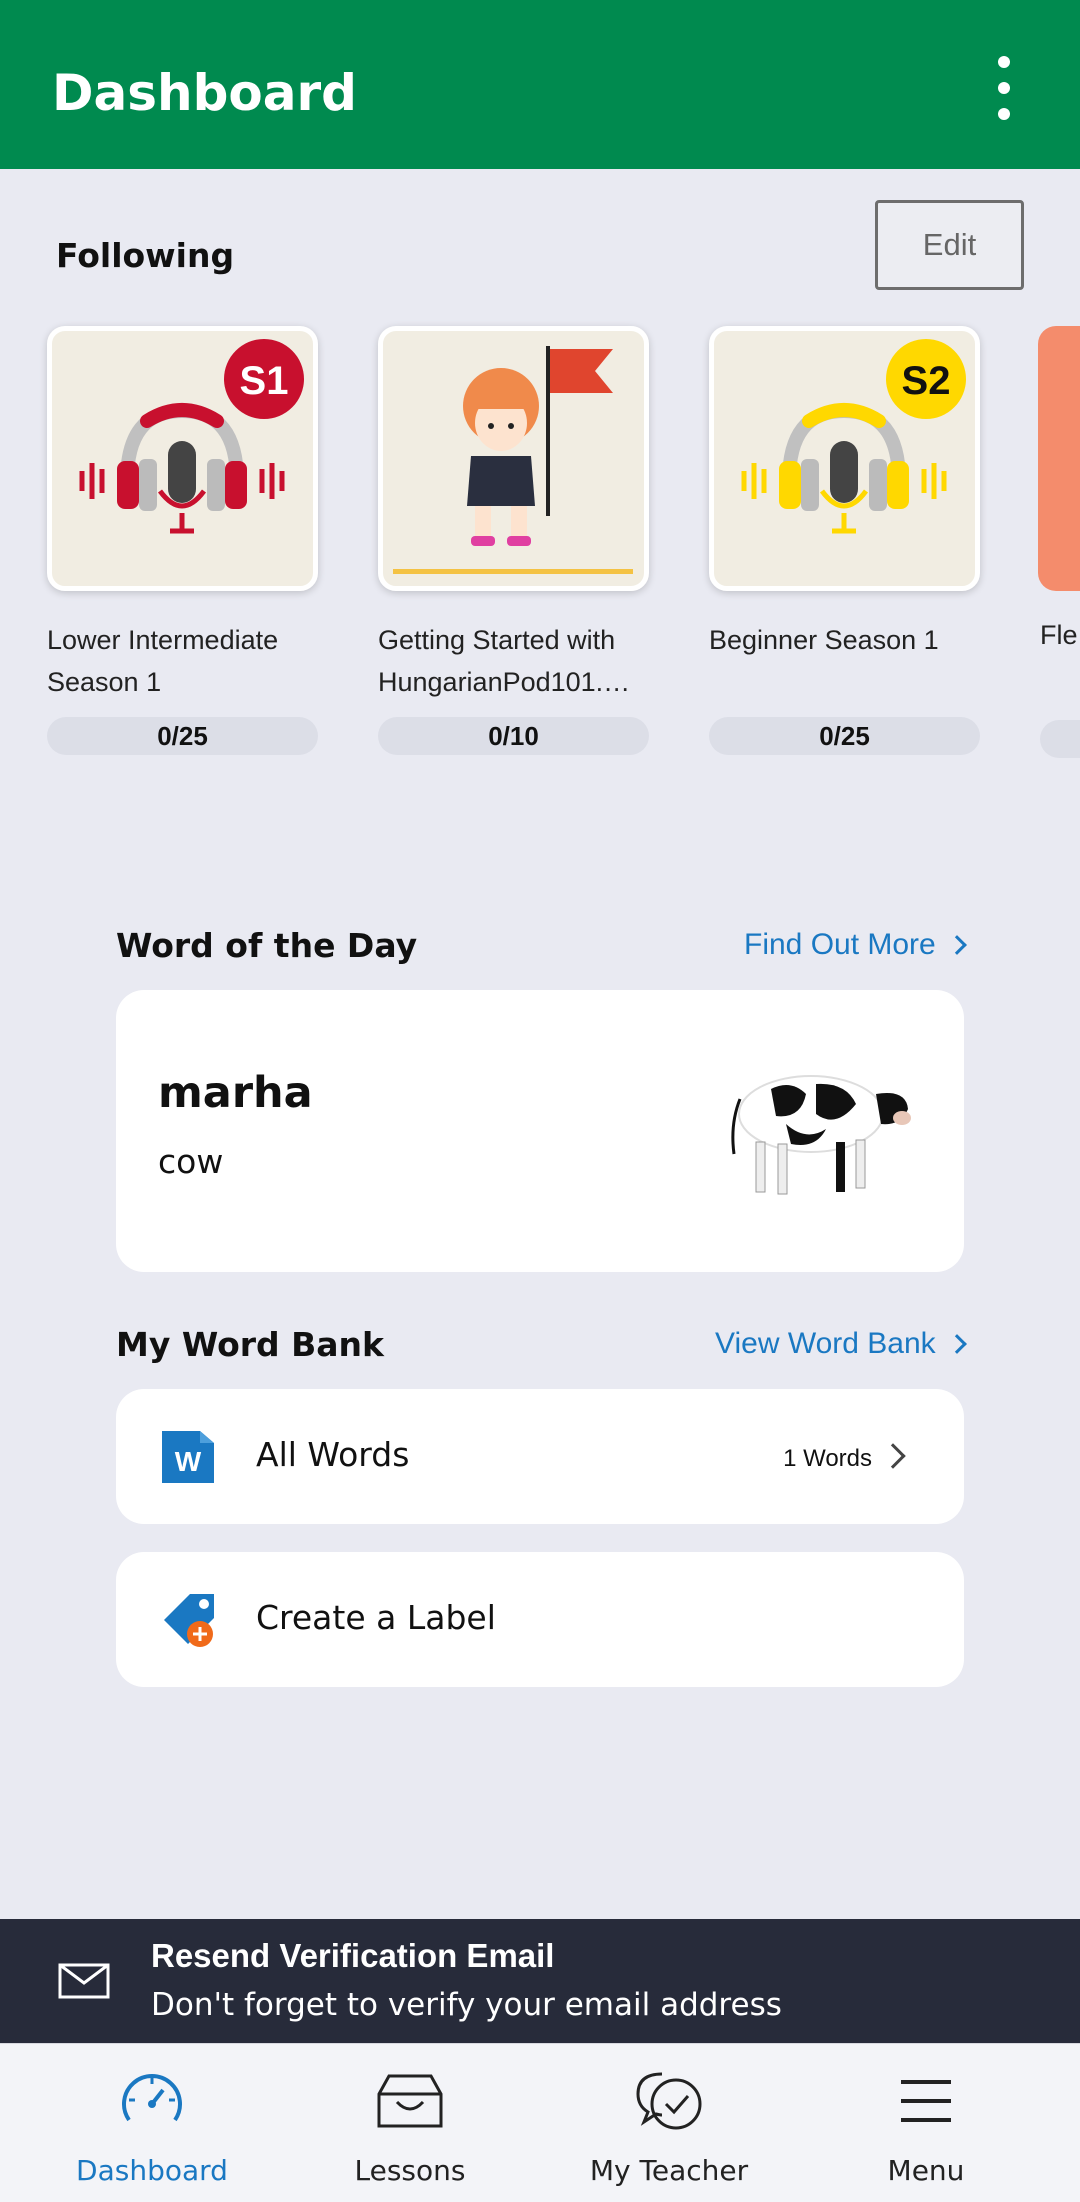 This screenshot has width=1080, height=2202. I want to click on nav-lessons: Lessons, so click(410, 2123).